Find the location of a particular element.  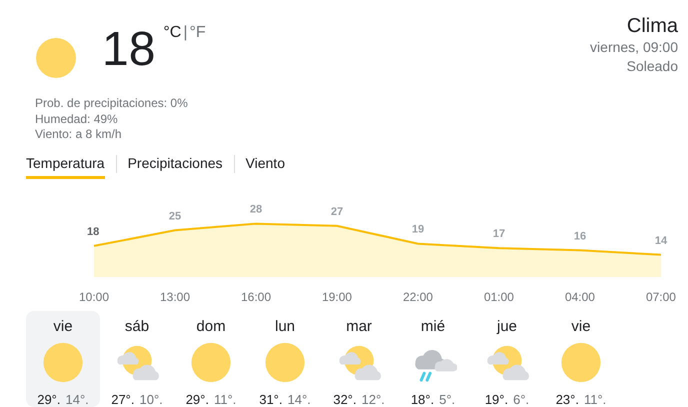

fahrenheit-link: °F is located at coordinates (198, 33).